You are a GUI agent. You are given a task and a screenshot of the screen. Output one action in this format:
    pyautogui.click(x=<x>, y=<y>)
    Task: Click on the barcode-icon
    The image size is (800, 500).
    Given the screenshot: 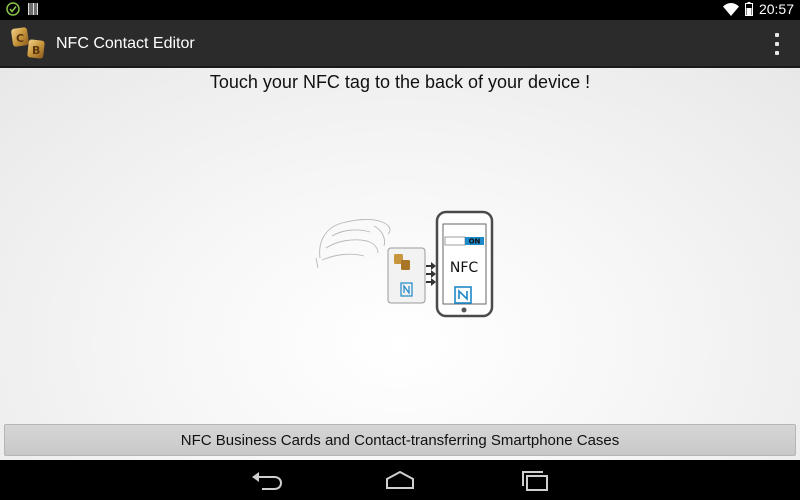 What is the action you would take?
    pyautogui.click(x=33, y=9)
    